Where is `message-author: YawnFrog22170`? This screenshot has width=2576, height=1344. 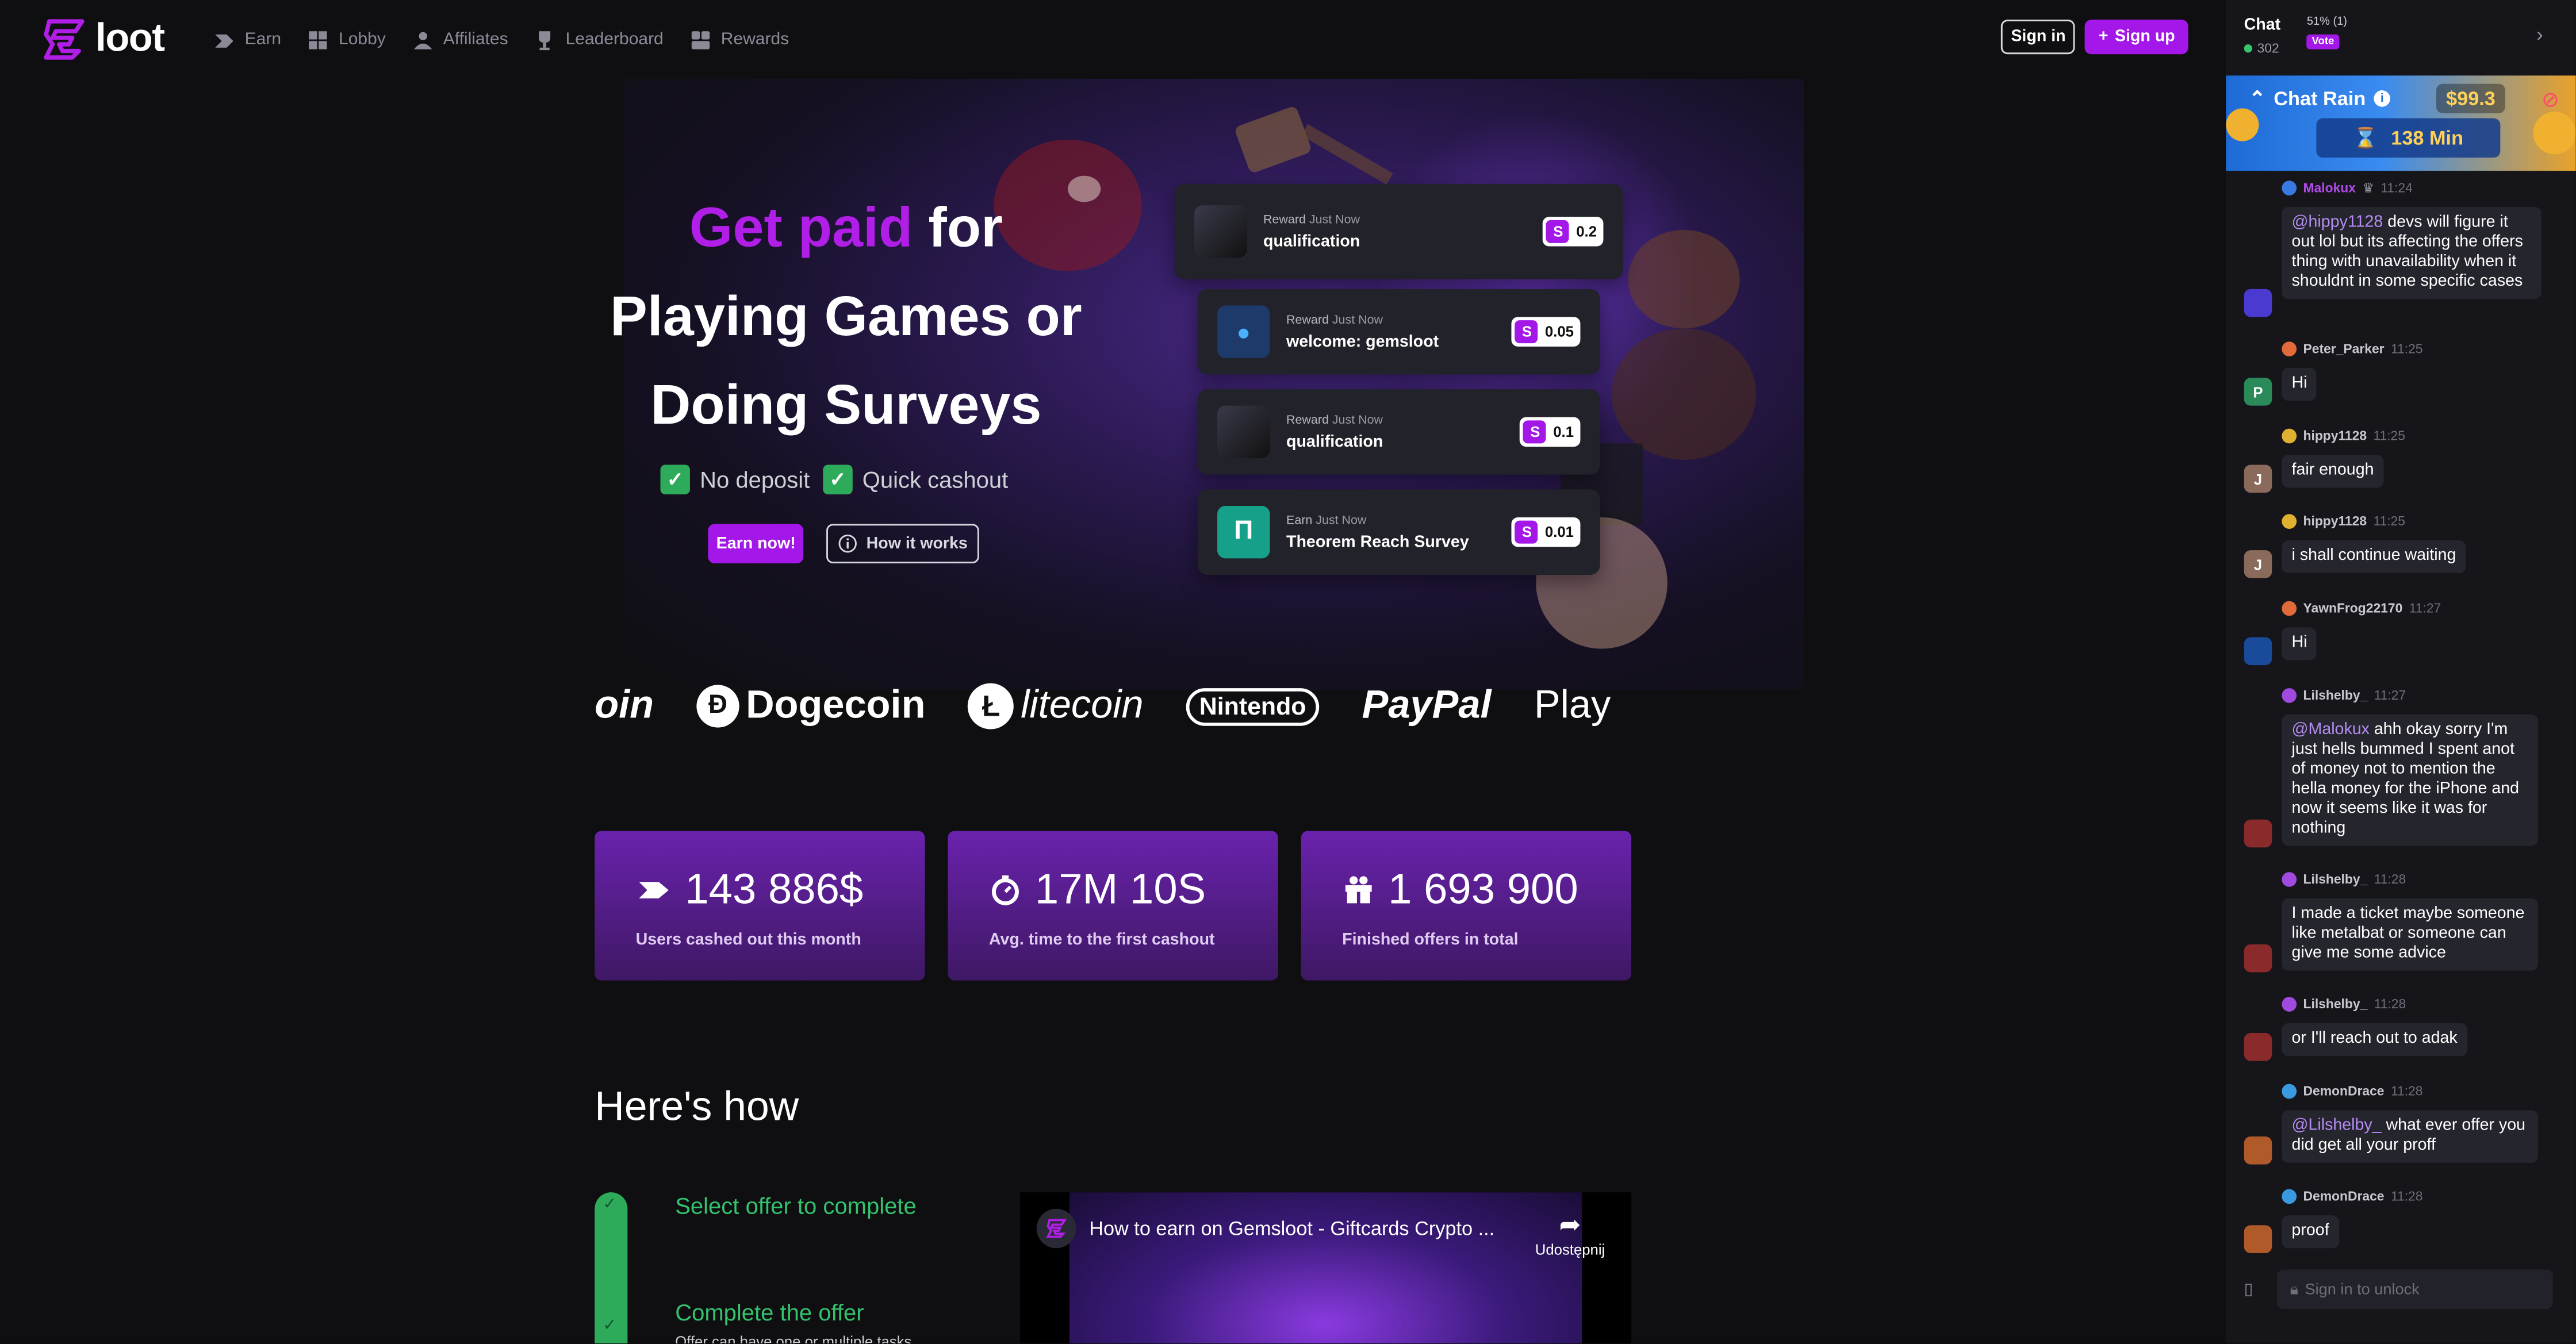 message-author: YawnFrog22170 is located at coordinates (2353, 608).